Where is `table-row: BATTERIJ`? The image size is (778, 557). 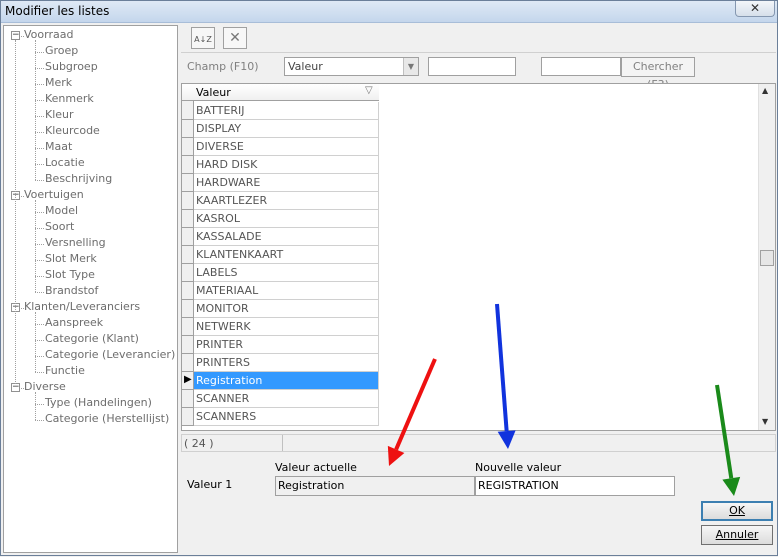
table-row: BATTERIJ is located at coordinates (286, 111).